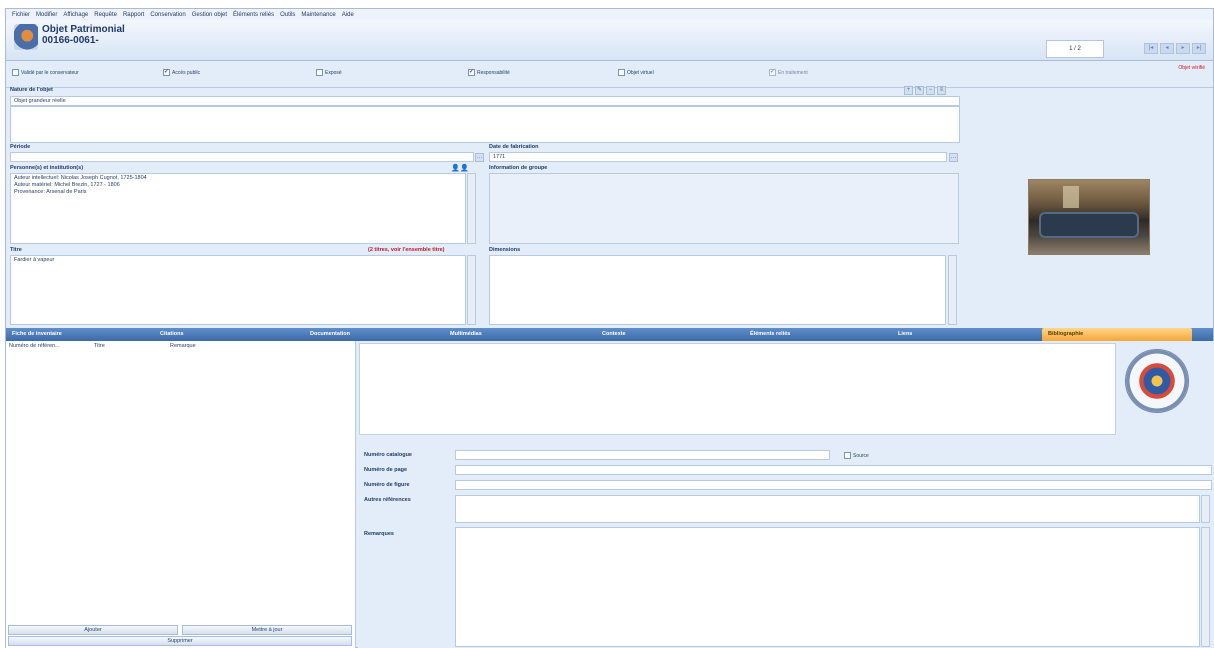 The image size is (1214, 648). Describe the element at coordinates (455, 168) in the screenshot. I see `person-icon: 👤` at that location.